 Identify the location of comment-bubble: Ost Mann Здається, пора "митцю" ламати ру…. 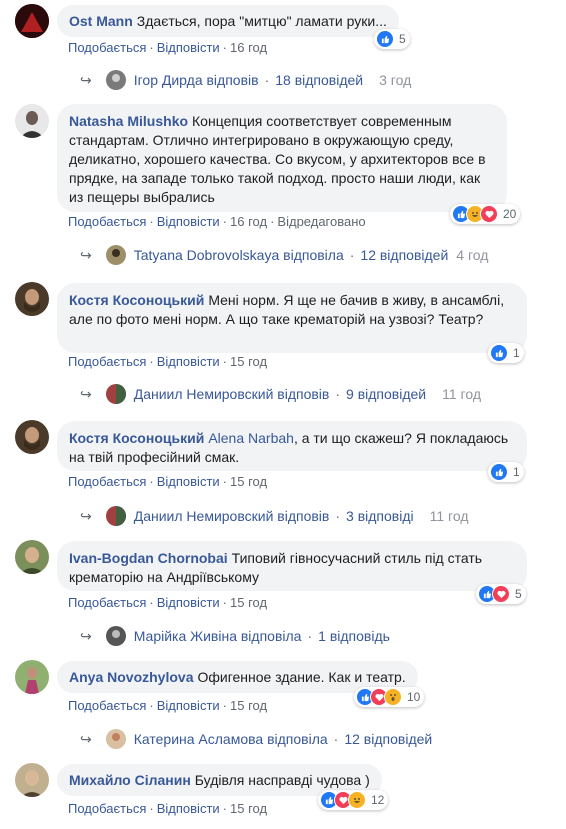
(228, 21).